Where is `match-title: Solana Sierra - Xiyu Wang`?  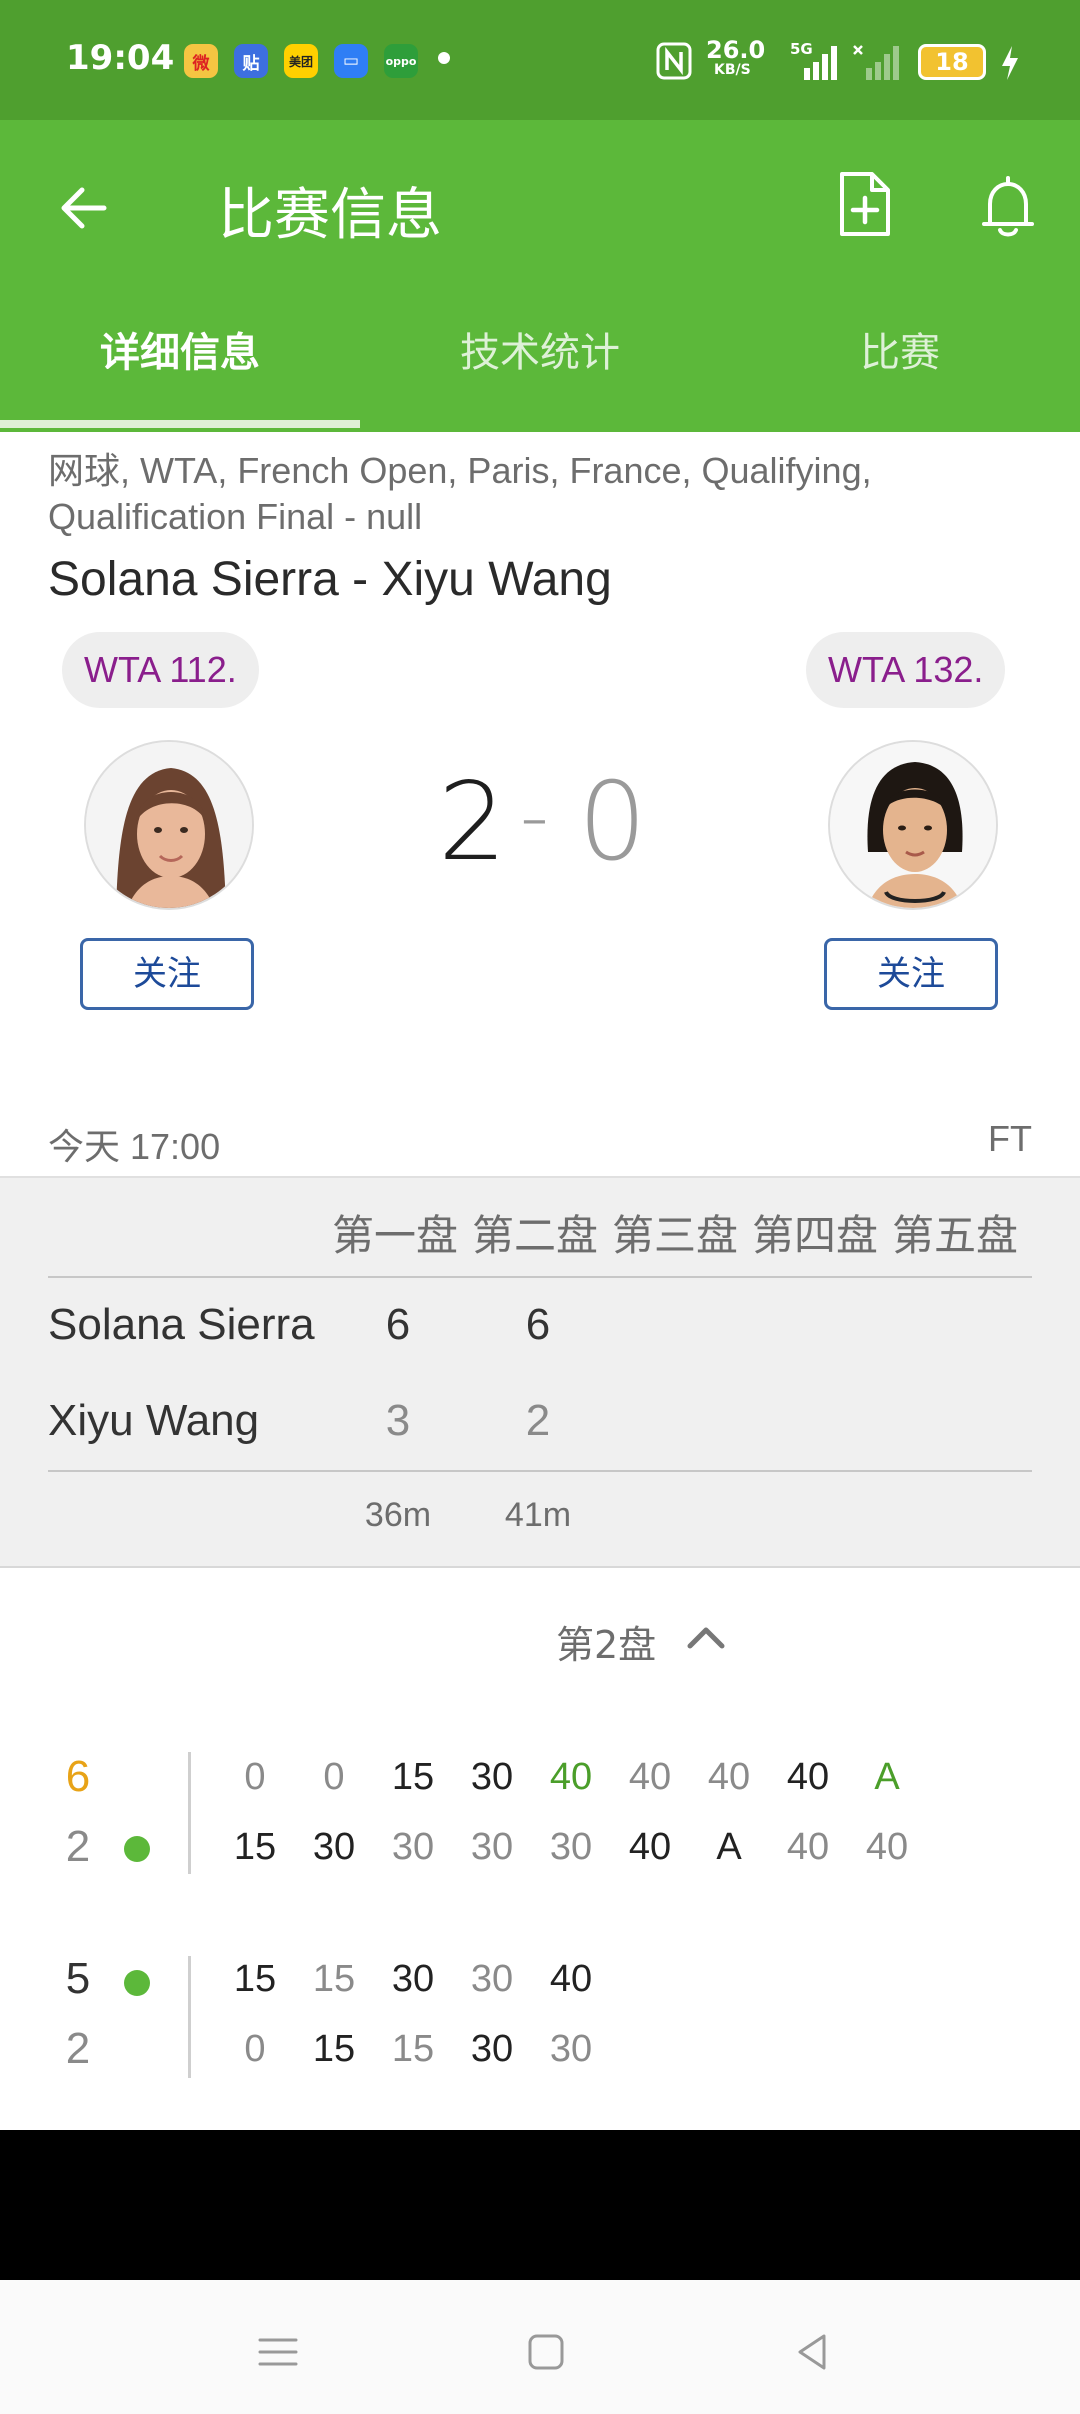 match-title: Solana Sierra - Xiyu Wang is located at coordinates (330, 579).